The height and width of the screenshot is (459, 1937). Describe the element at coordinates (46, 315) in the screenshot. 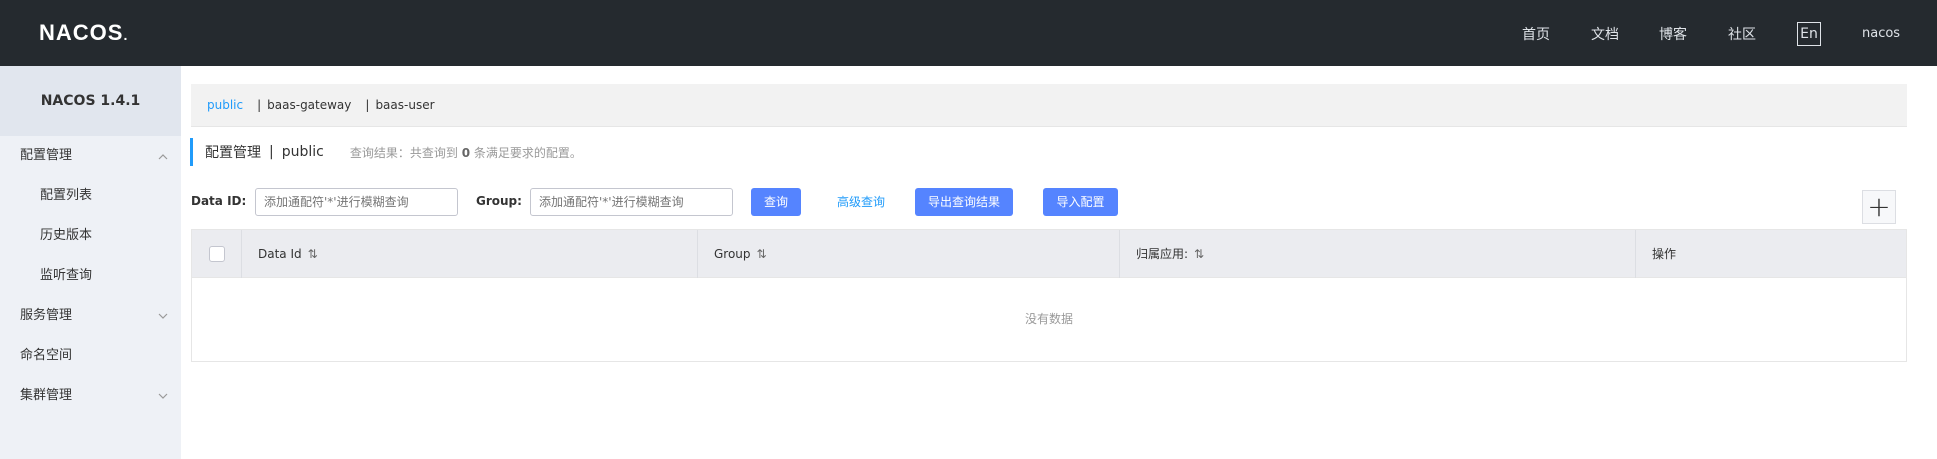

I see `sidebar-group-label: 服务管理` at that location.